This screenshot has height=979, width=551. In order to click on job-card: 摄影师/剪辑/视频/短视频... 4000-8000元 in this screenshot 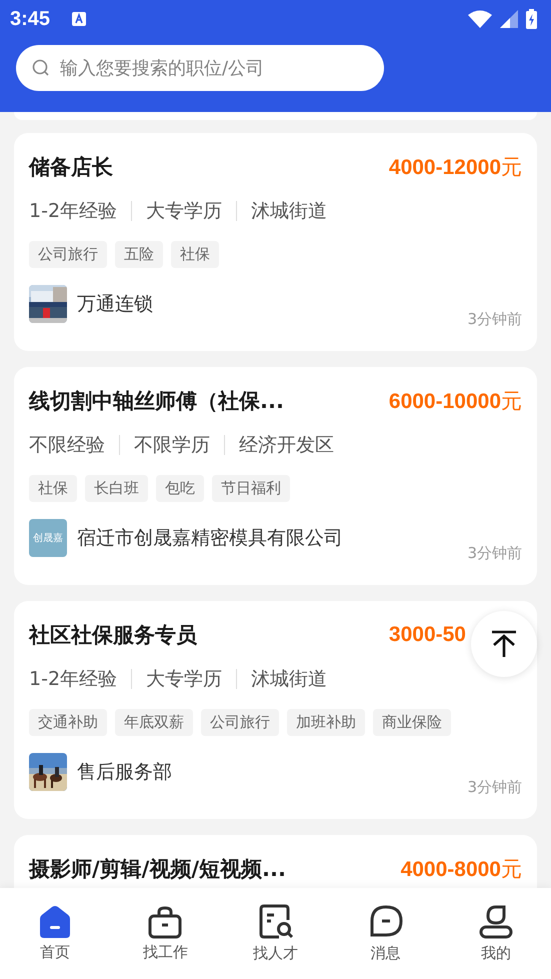, I will do `click(275, 861)`.